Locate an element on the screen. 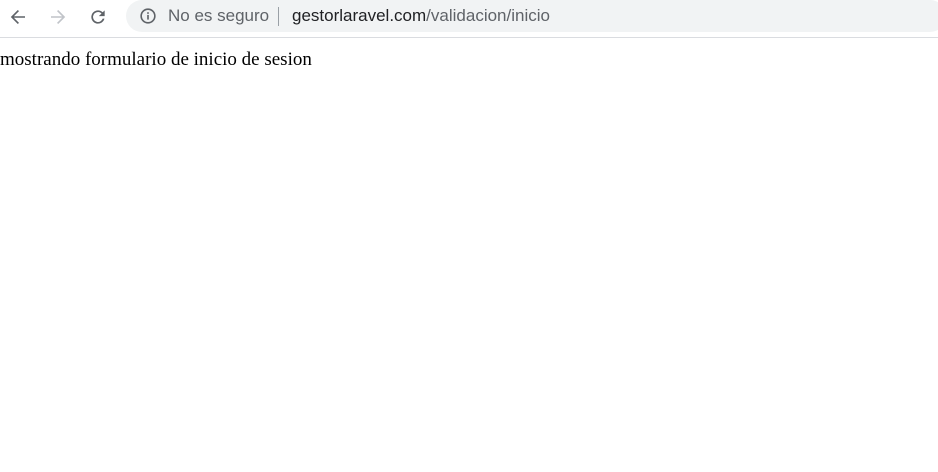 The image size is (938, 472). info-icon is located at coordinates (148, 16).